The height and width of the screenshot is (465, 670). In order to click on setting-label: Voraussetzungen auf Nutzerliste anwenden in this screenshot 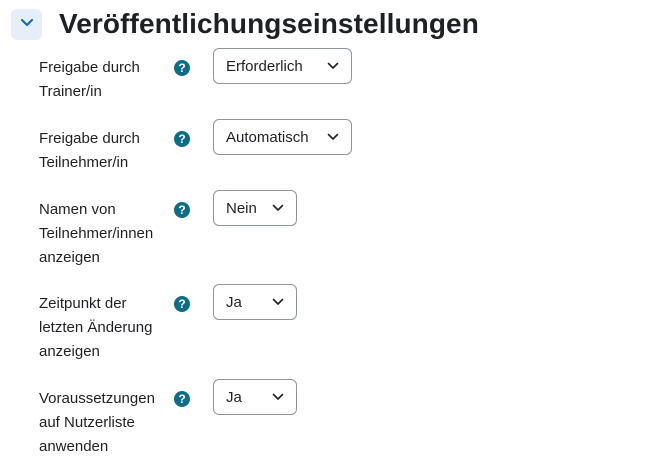, I will do `click(97, 422)`.